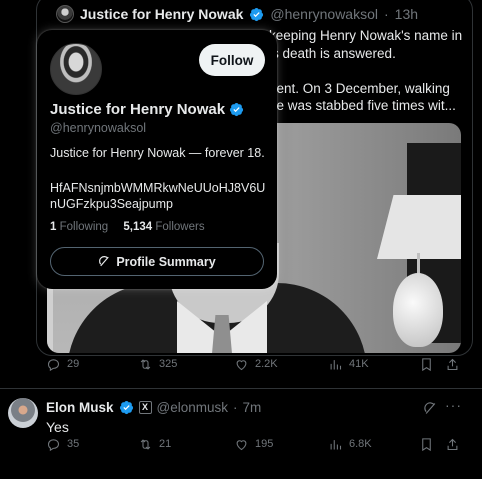 The height and width of the screenshot is (479, 482). I want to click on image-lamp-base, so click(418, 310).